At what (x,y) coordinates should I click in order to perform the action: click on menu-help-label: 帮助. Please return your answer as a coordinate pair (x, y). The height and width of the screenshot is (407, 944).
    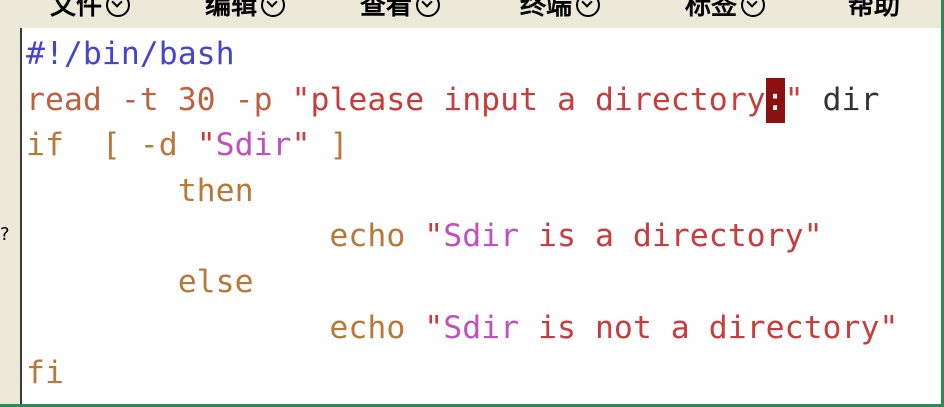
    Looking at the image, I should click on (874, 10).